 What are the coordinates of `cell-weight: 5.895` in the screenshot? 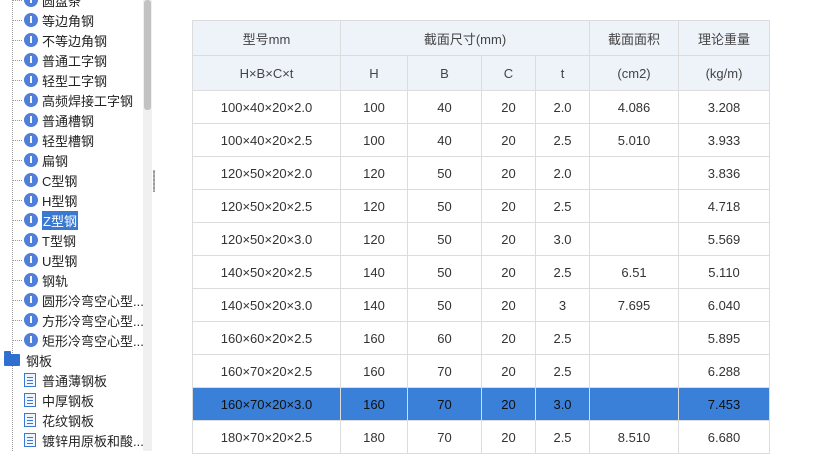 It's located at (724, 338).